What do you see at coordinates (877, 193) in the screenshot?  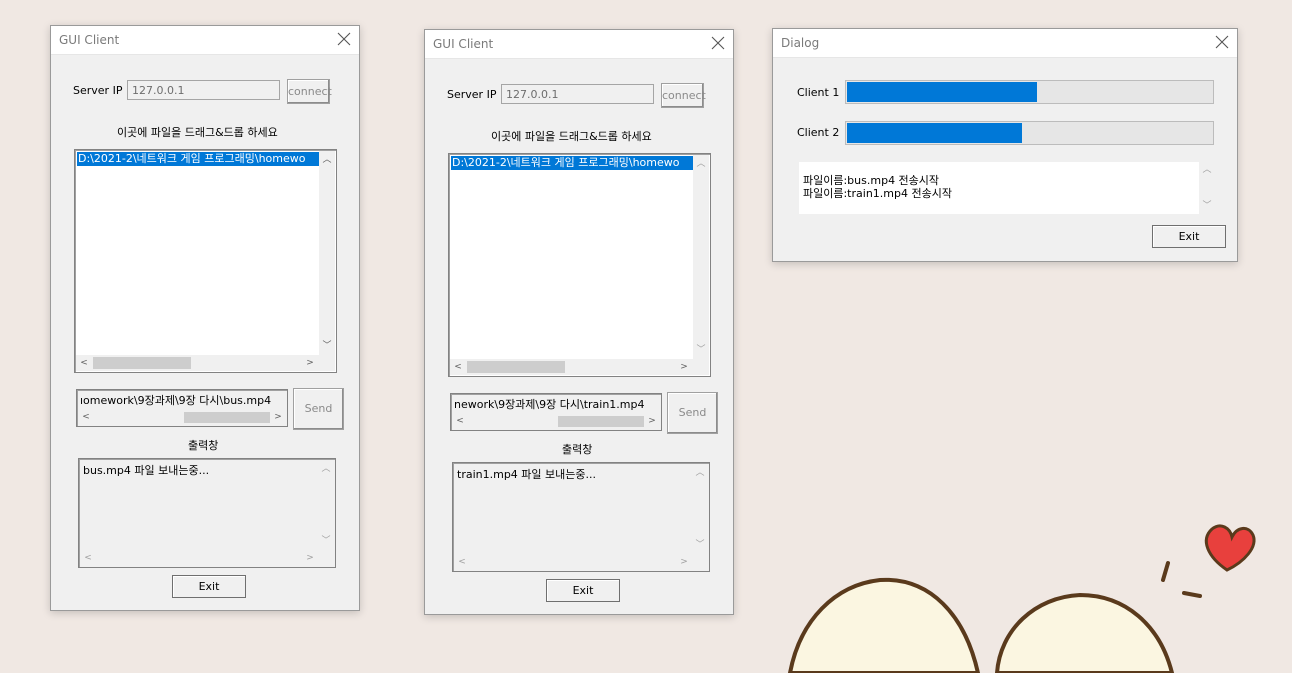 I see `log-line: 파일이름:train1.mp4 전송시작` at bounding box center [877, 193].